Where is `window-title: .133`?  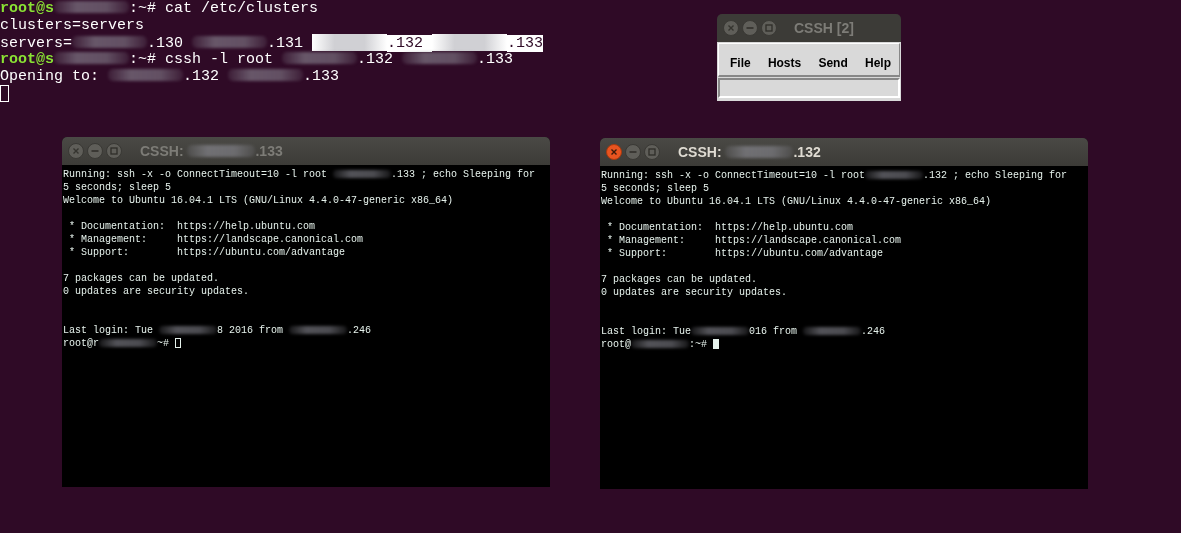
window-title: .133 is located at coordinates (269, 151).